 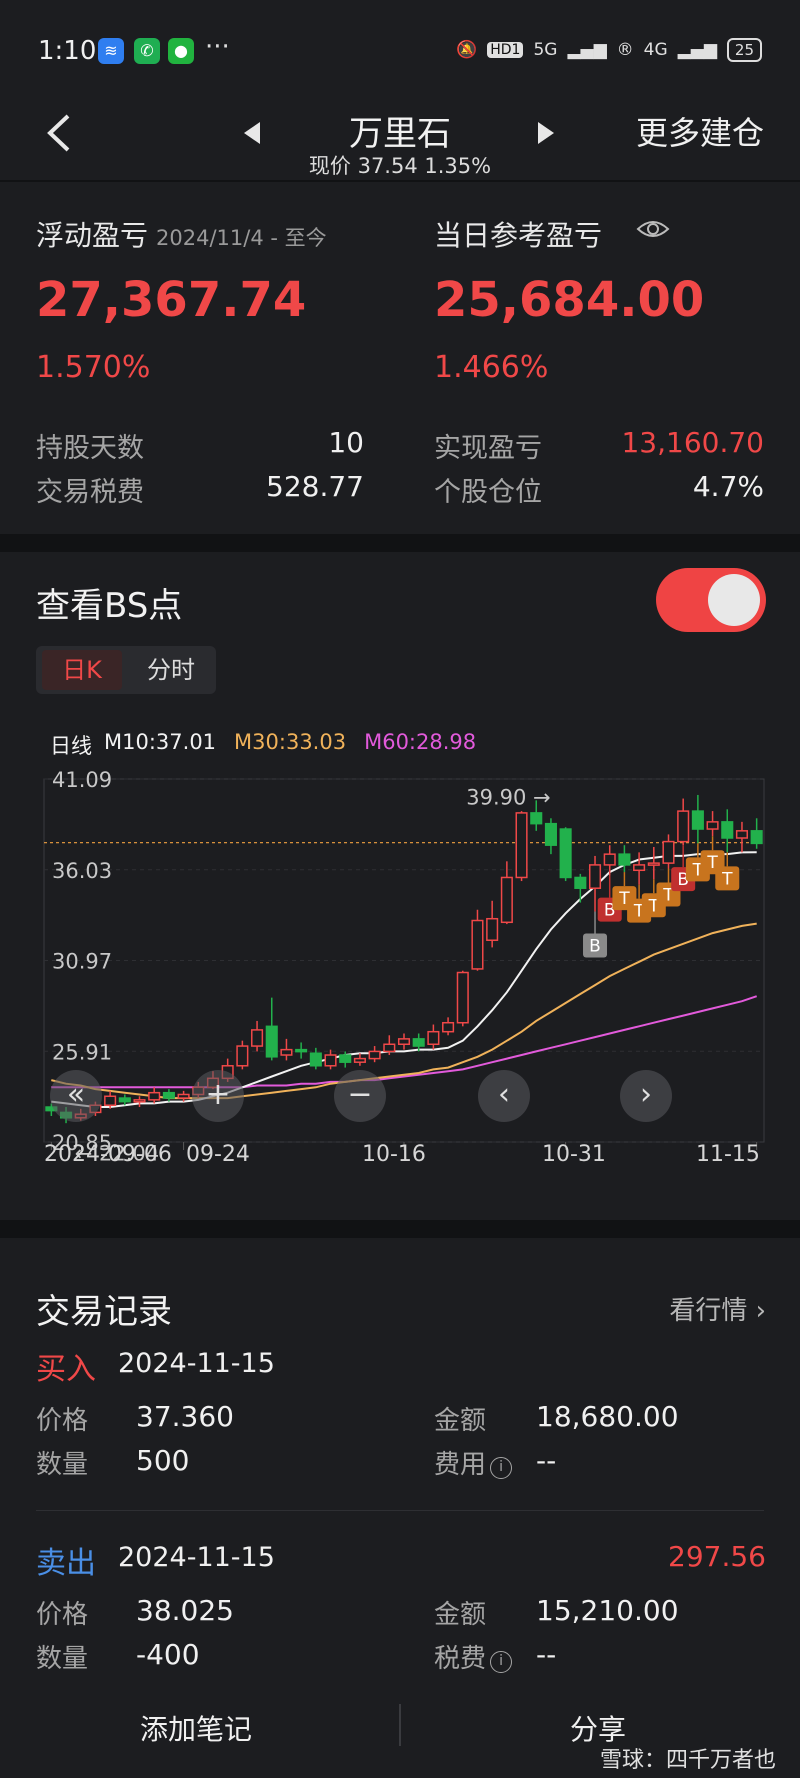 I want to click on nav-bar: 万里石 现价 37.54 1.35% 更多建仓, so click(x=400, y=140).